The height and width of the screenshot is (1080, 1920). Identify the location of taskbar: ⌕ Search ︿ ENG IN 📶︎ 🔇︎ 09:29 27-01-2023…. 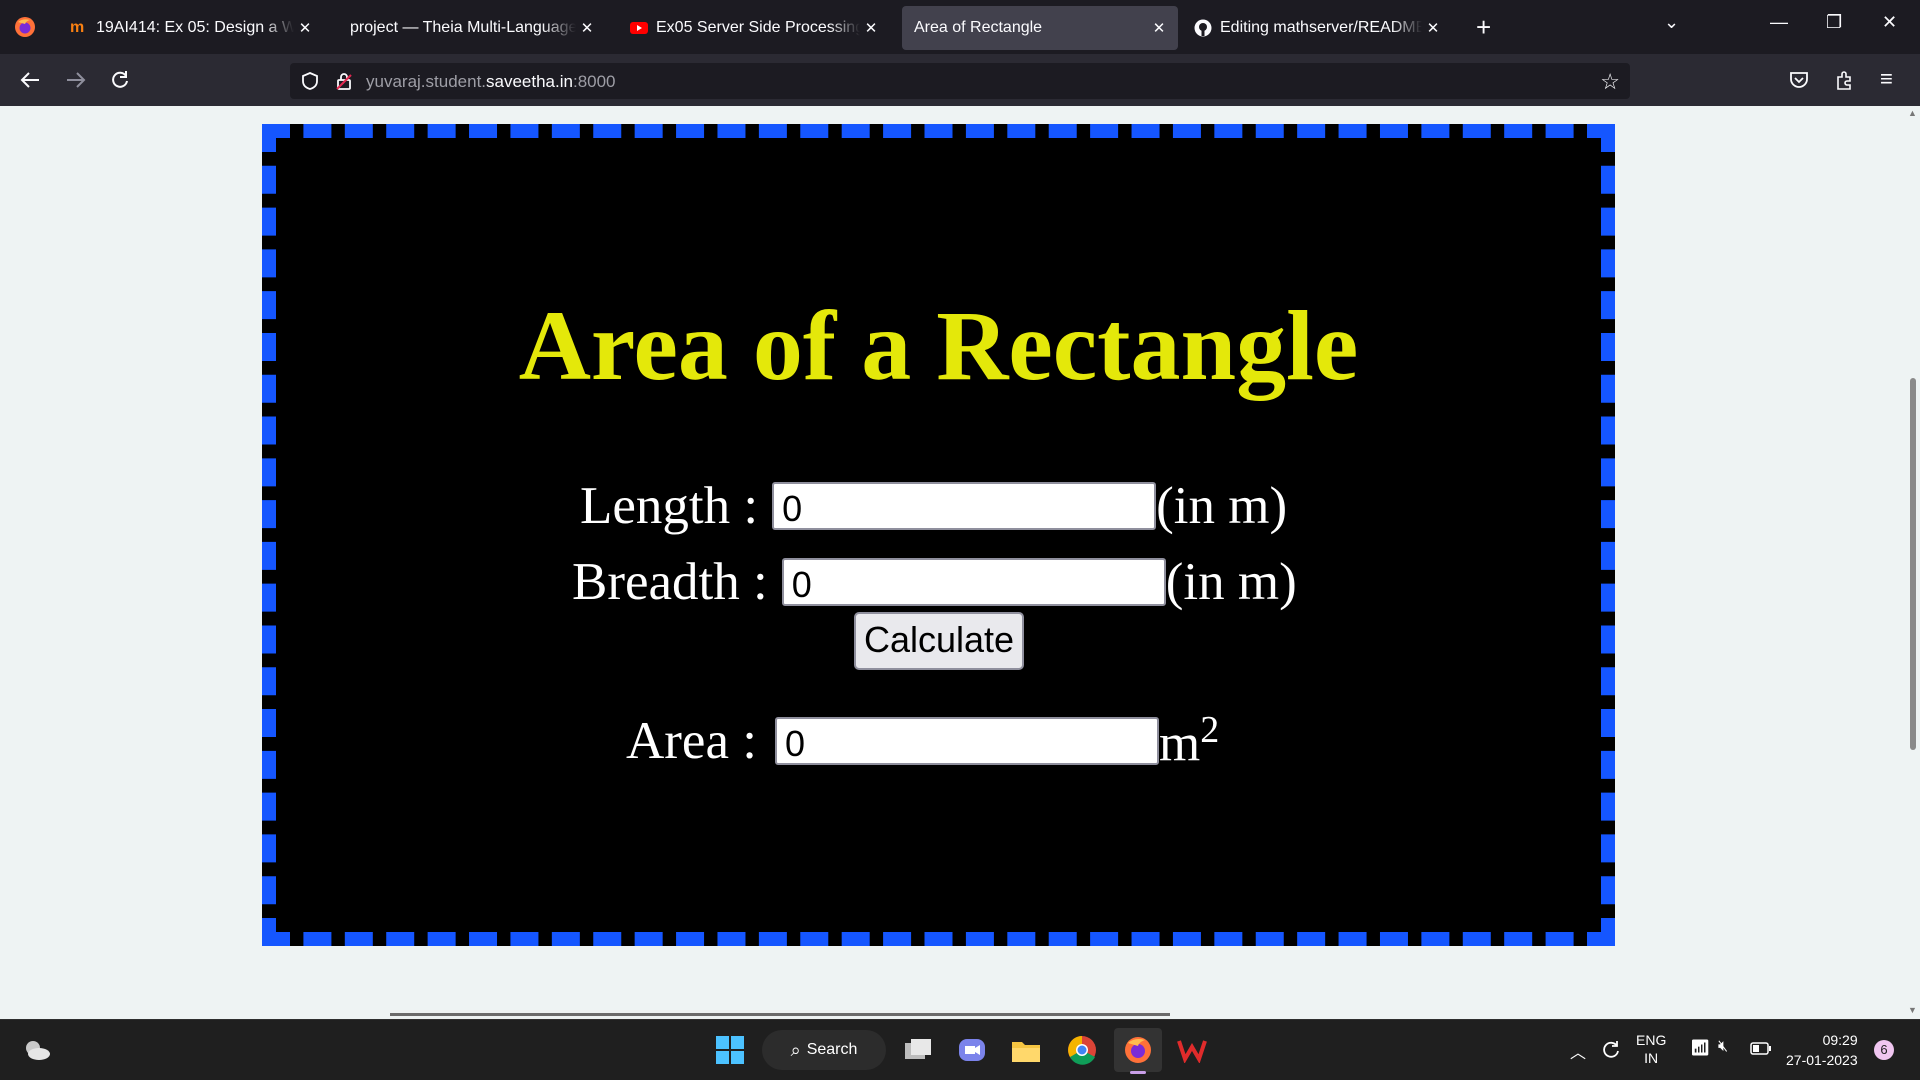
(960, 1049).